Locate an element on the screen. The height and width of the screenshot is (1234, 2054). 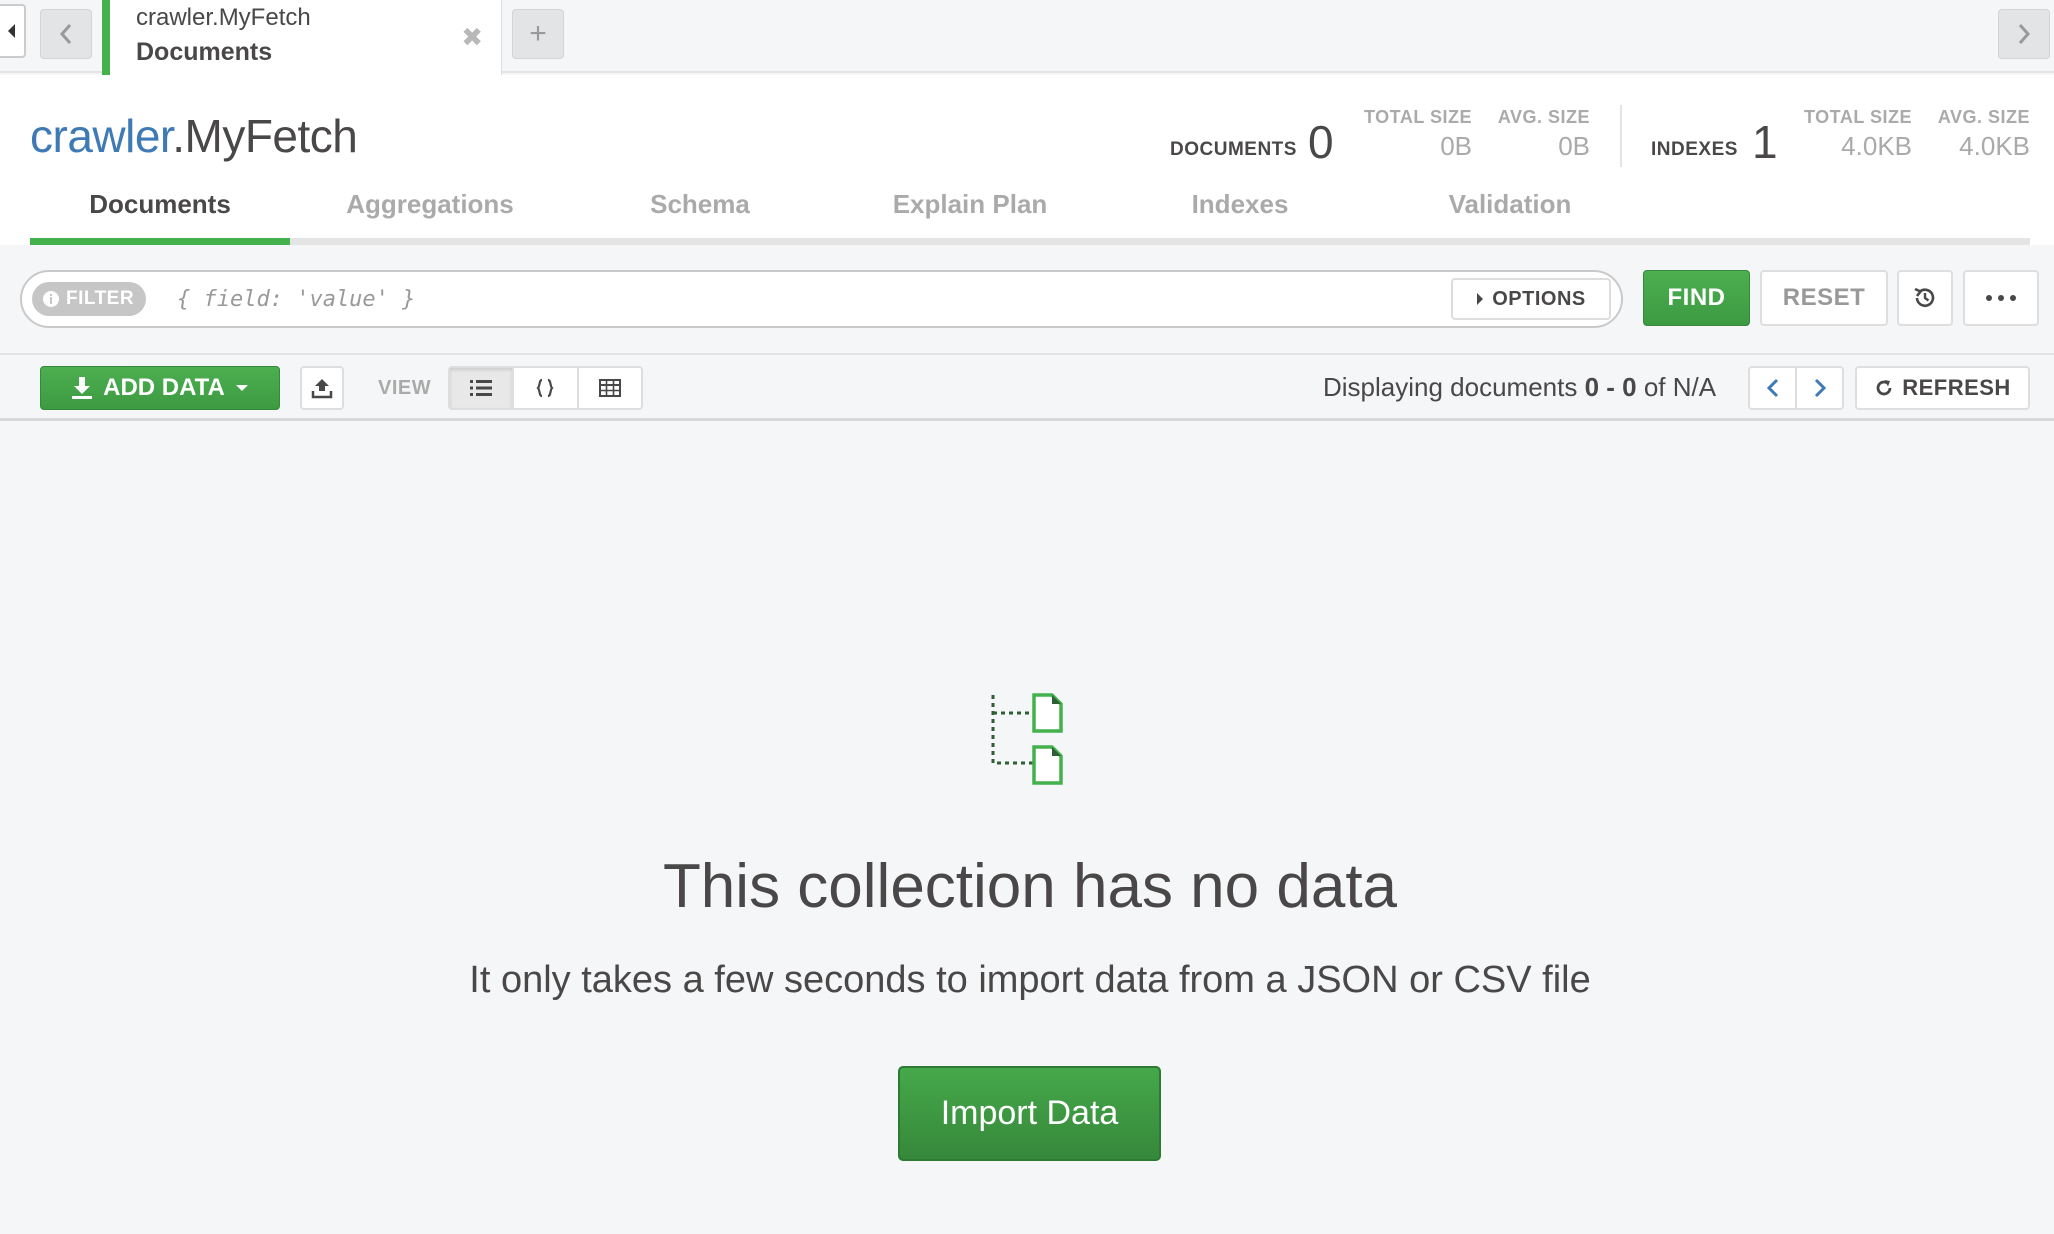
indexes-avg-size: 4.0KB is located at coordinates (1994, 146).